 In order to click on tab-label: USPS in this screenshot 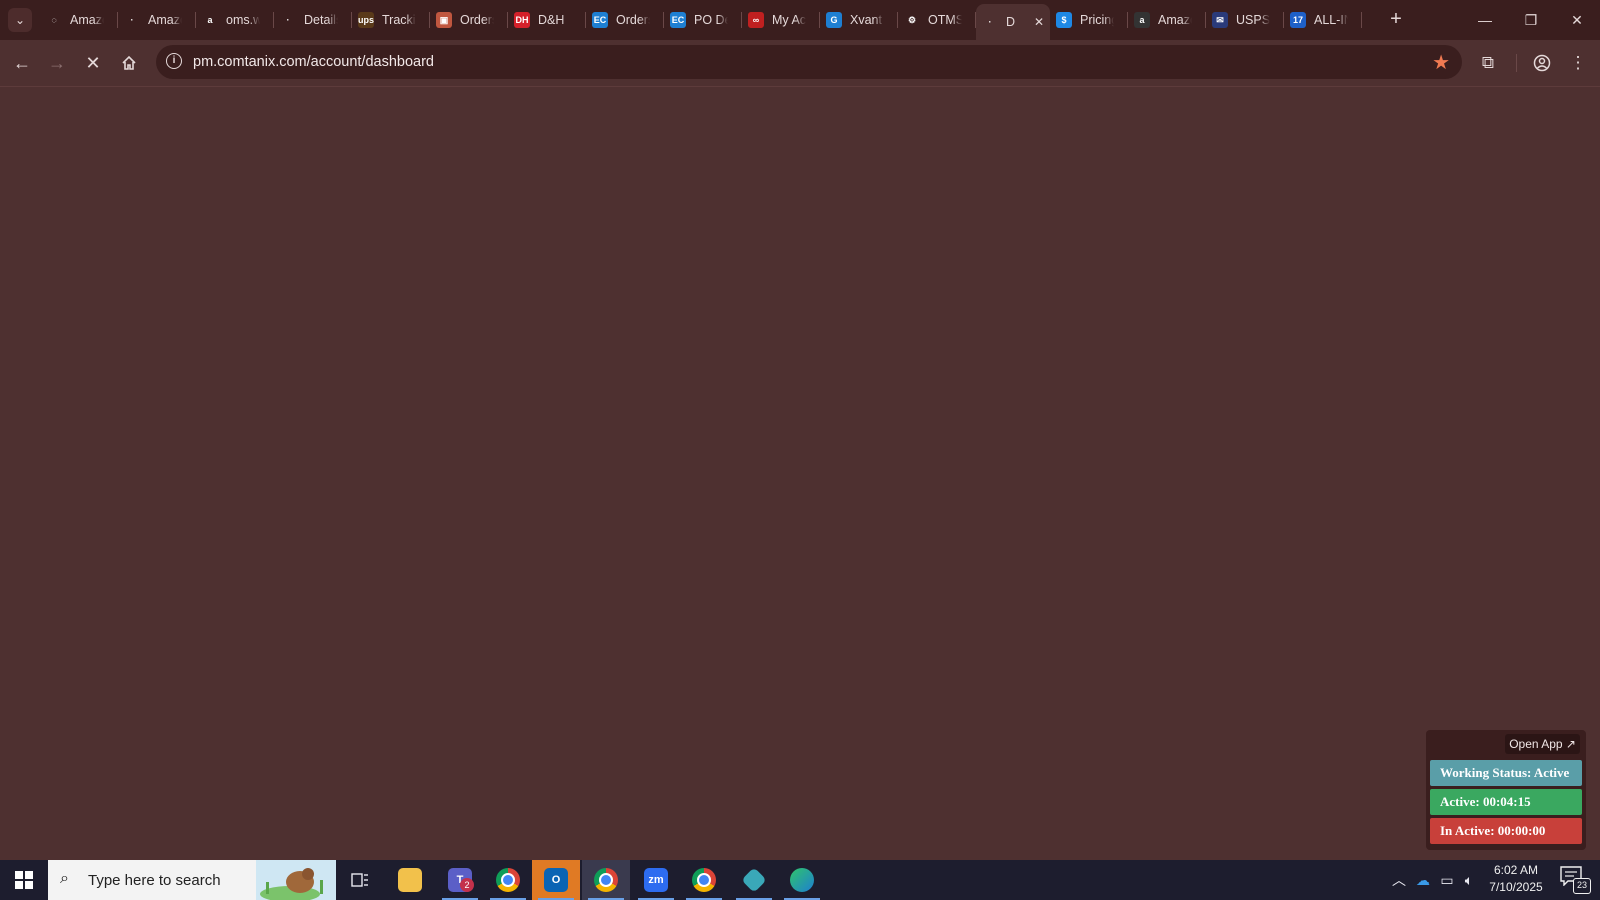, I will do `click(1253, 20)`.